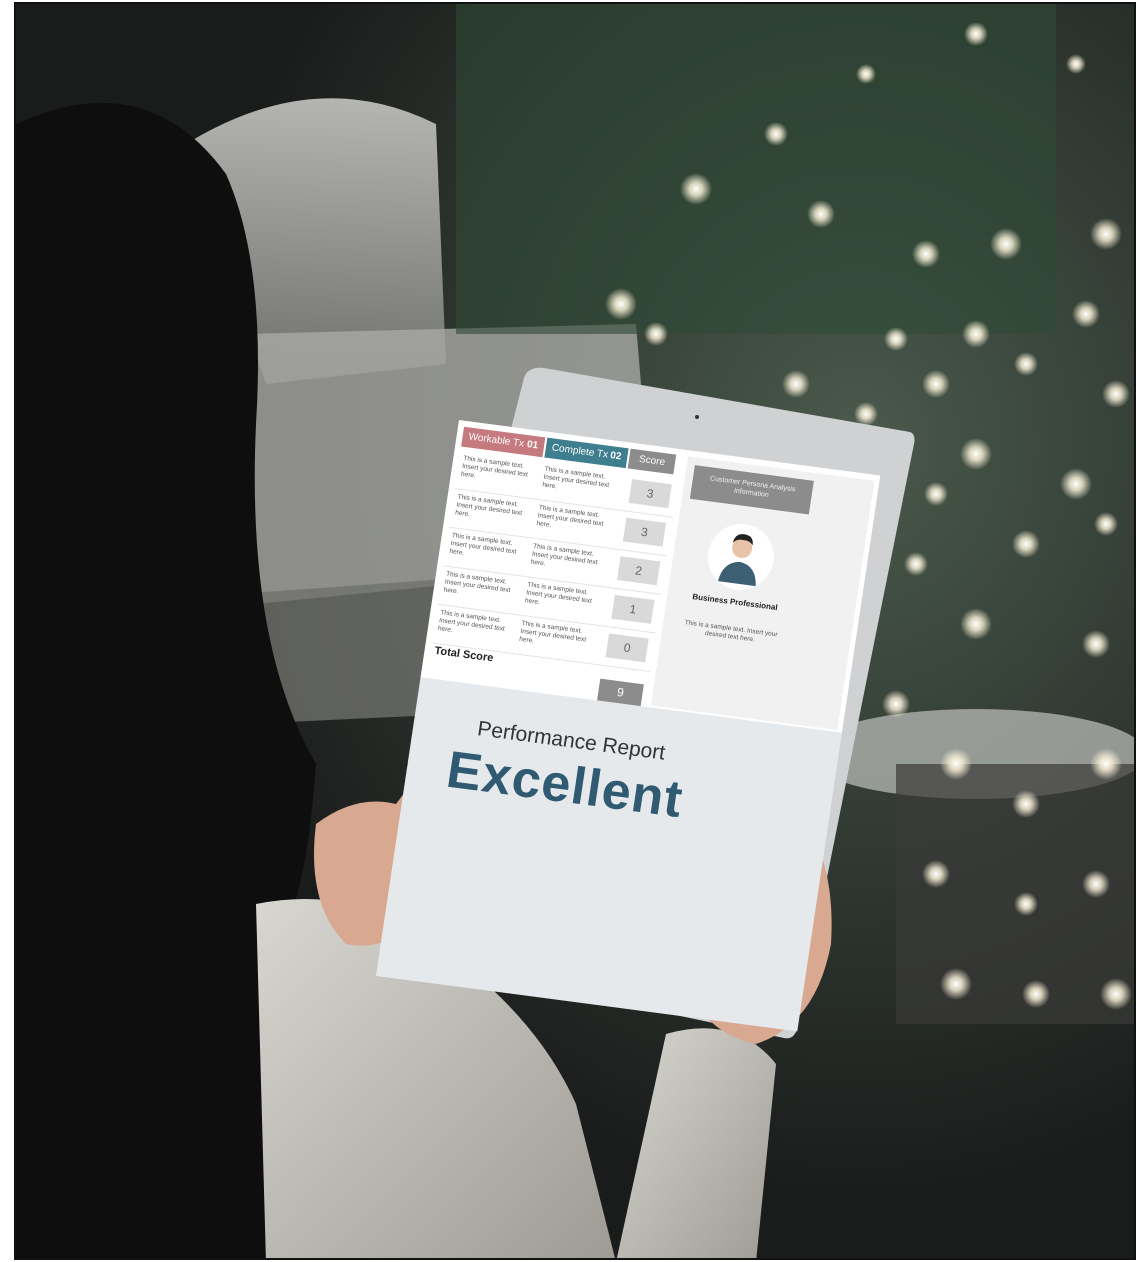 This screenshot has height=1262, width=1138. Describe the element at coordinates (616, 456) in the screenshot. I see `tab-complete-number: 02` at that location.